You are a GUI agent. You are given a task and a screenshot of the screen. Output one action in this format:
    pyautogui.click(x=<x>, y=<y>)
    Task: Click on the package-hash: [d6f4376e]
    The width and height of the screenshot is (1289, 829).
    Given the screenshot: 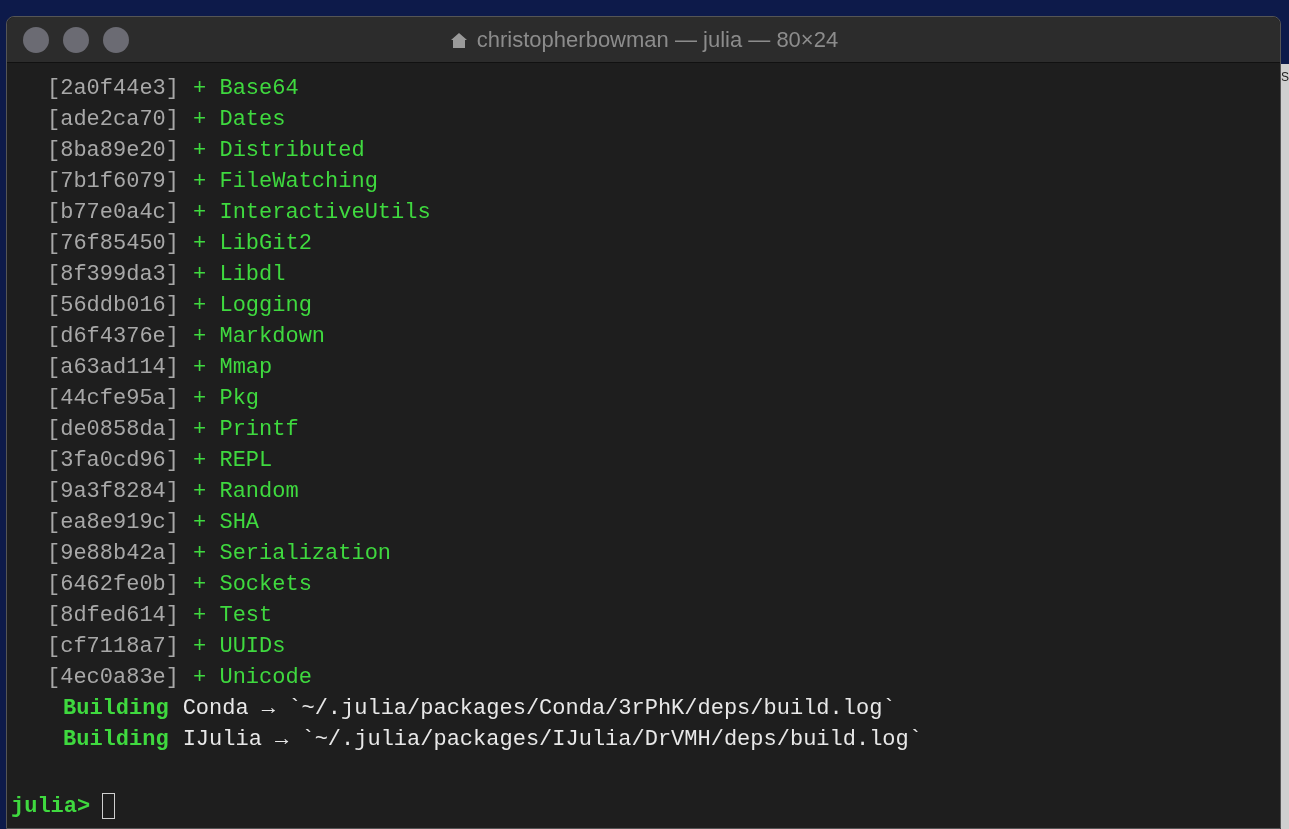 What is the action you would take?
    pyautogui.click(x=113, y=337)
    